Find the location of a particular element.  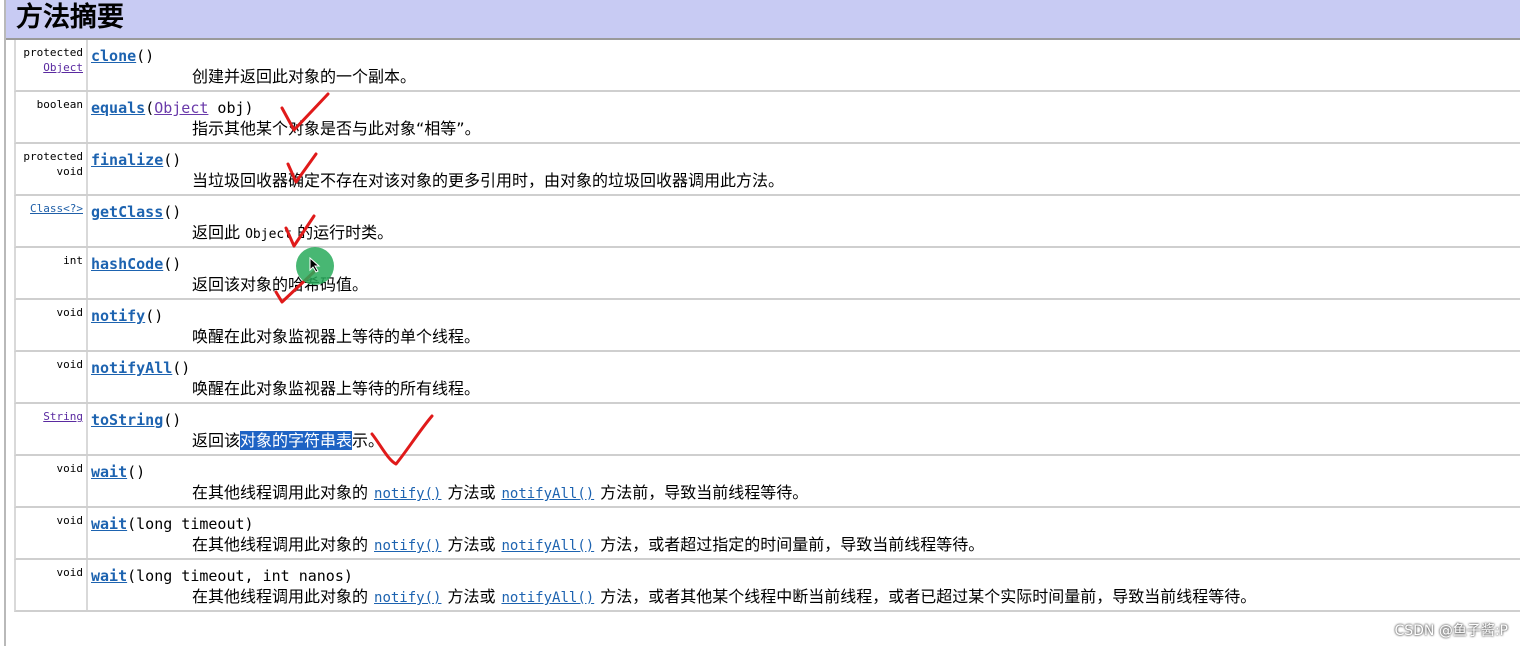

method-signature: wait(long timeout, int nanos) is located at coordinates (222, 576).